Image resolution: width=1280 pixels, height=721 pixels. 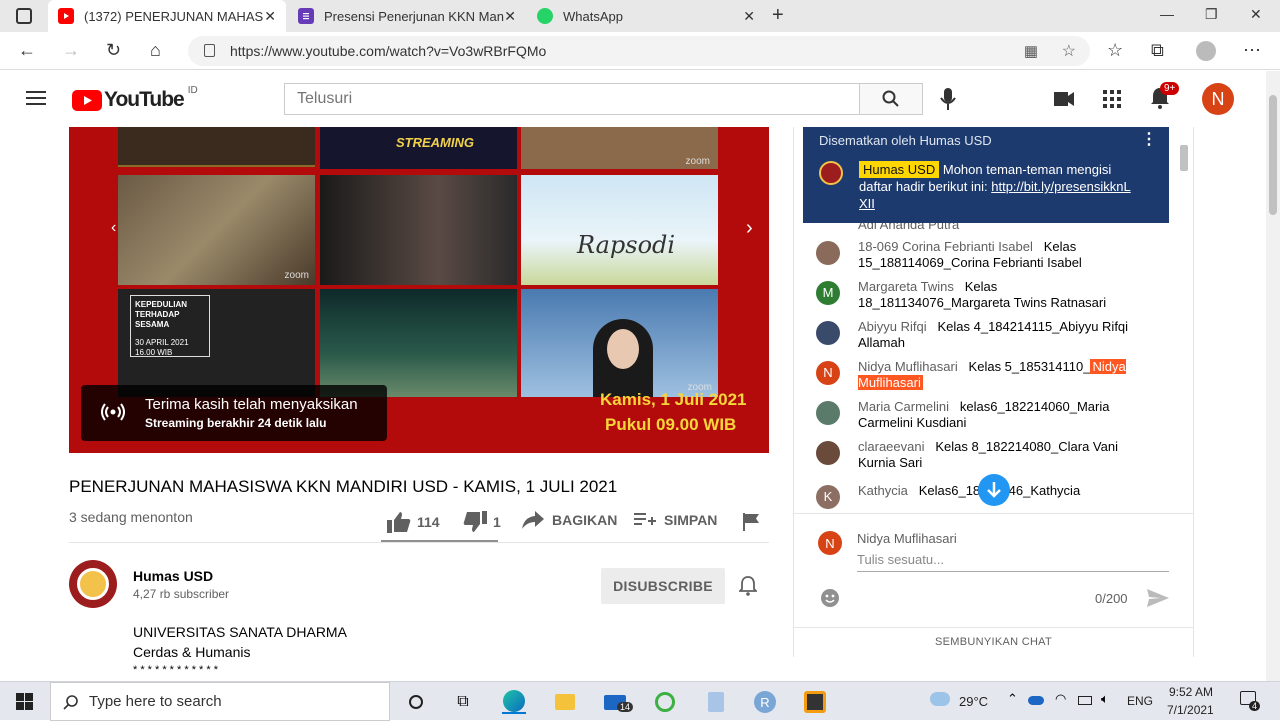 What do you see at coordinates (113, 50) in the screenshot?
I see `refresh-icon: ↻` at bounding box center [113, 50].